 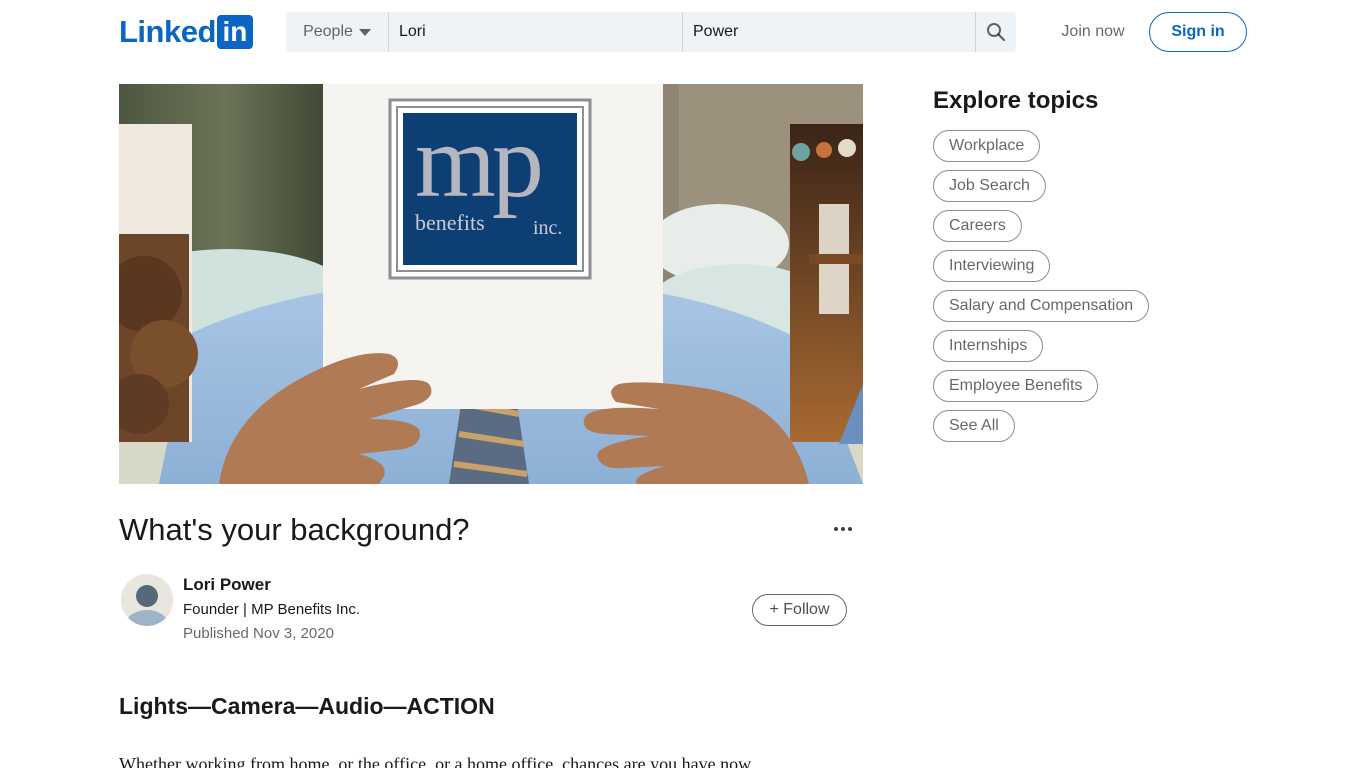 I want to click on topic-pill-see-all: See All, so click(x=974, y=426).